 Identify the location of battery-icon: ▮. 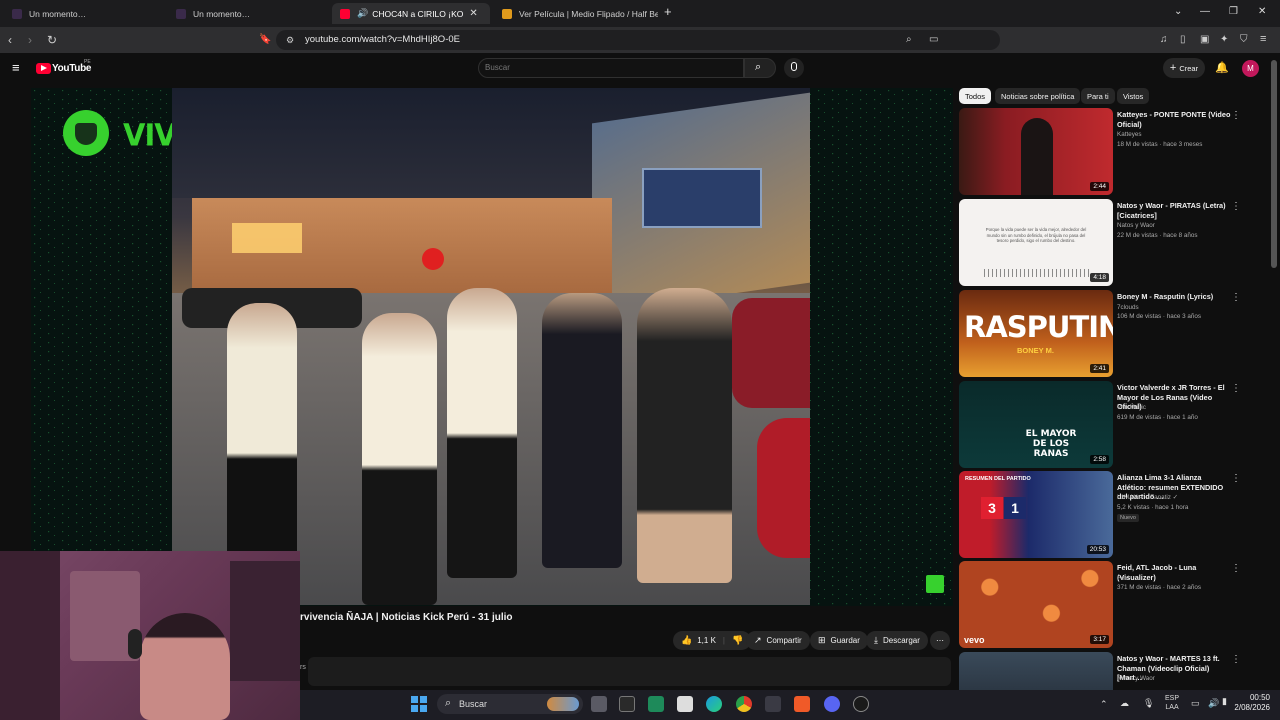
(1224, 701).